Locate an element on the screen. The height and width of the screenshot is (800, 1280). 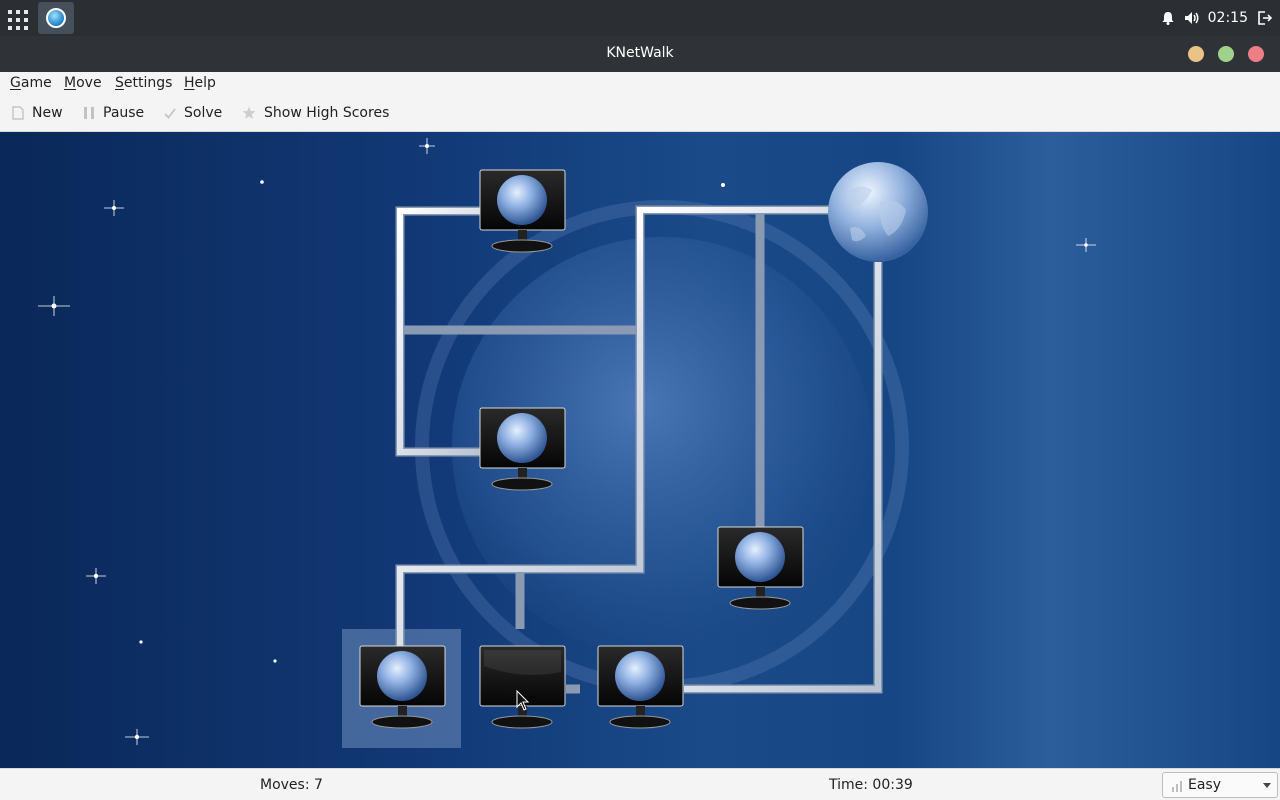
logout-icon is located at coordinates (1264, 18).